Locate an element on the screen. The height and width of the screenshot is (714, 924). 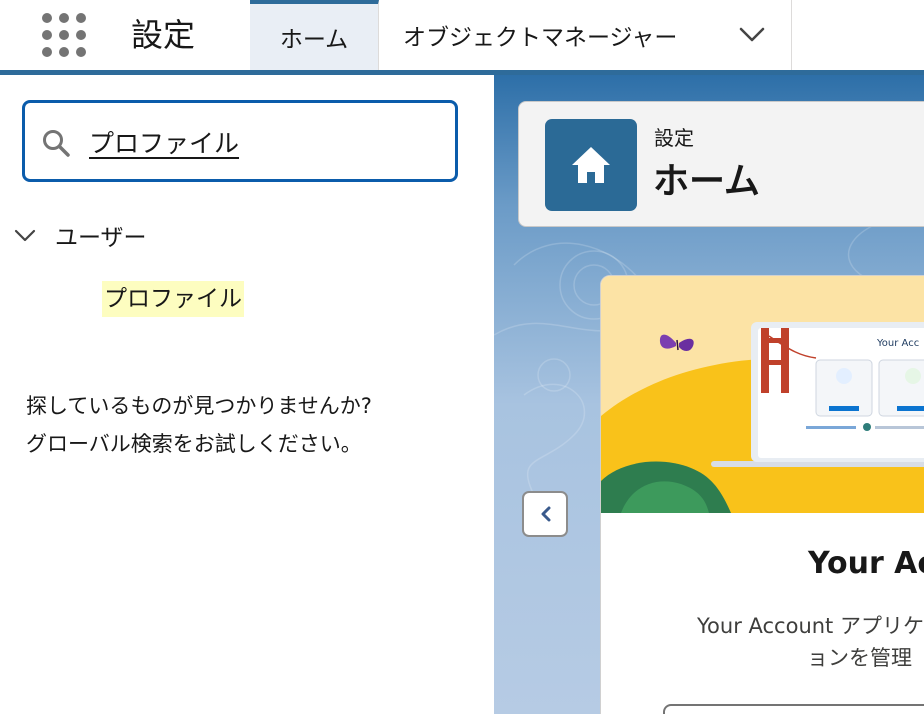
banner-text: Your Acc is located at coordinates (897, 343).